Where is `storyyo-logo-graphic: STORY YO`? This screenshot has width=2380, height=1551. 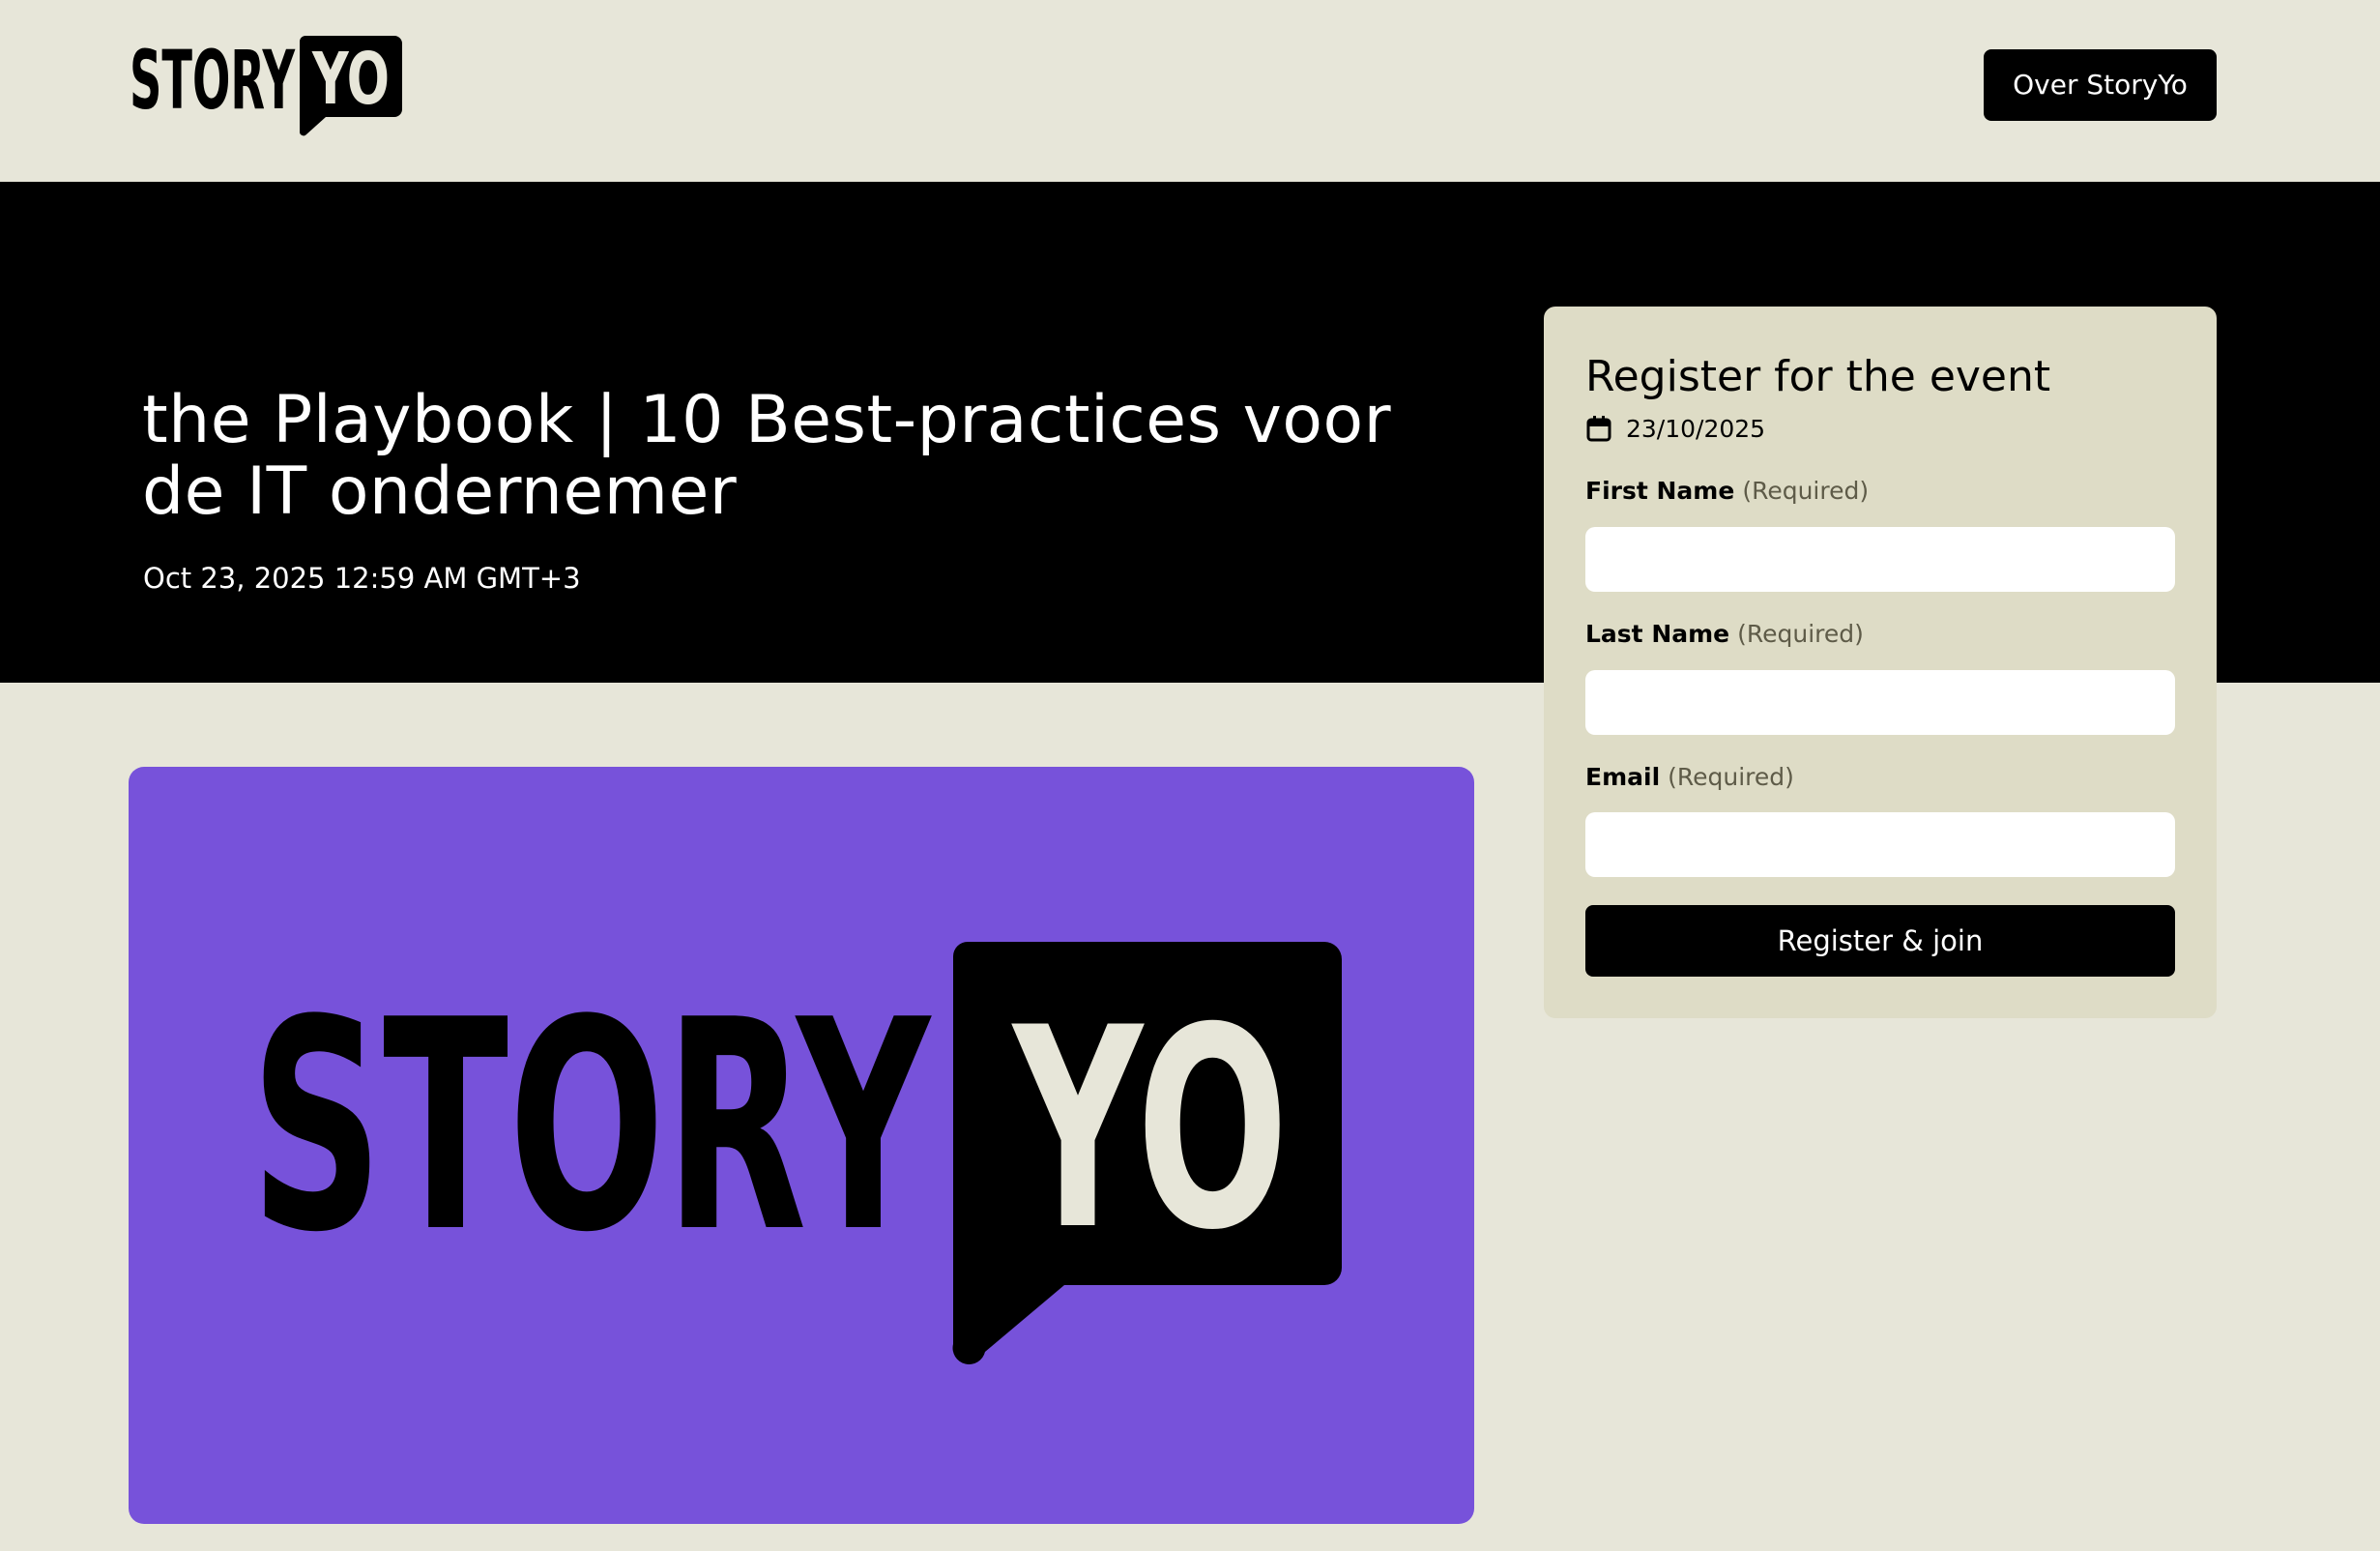 storyyo-logo-graphic: STORY YO is located at coordinates (266, 84).